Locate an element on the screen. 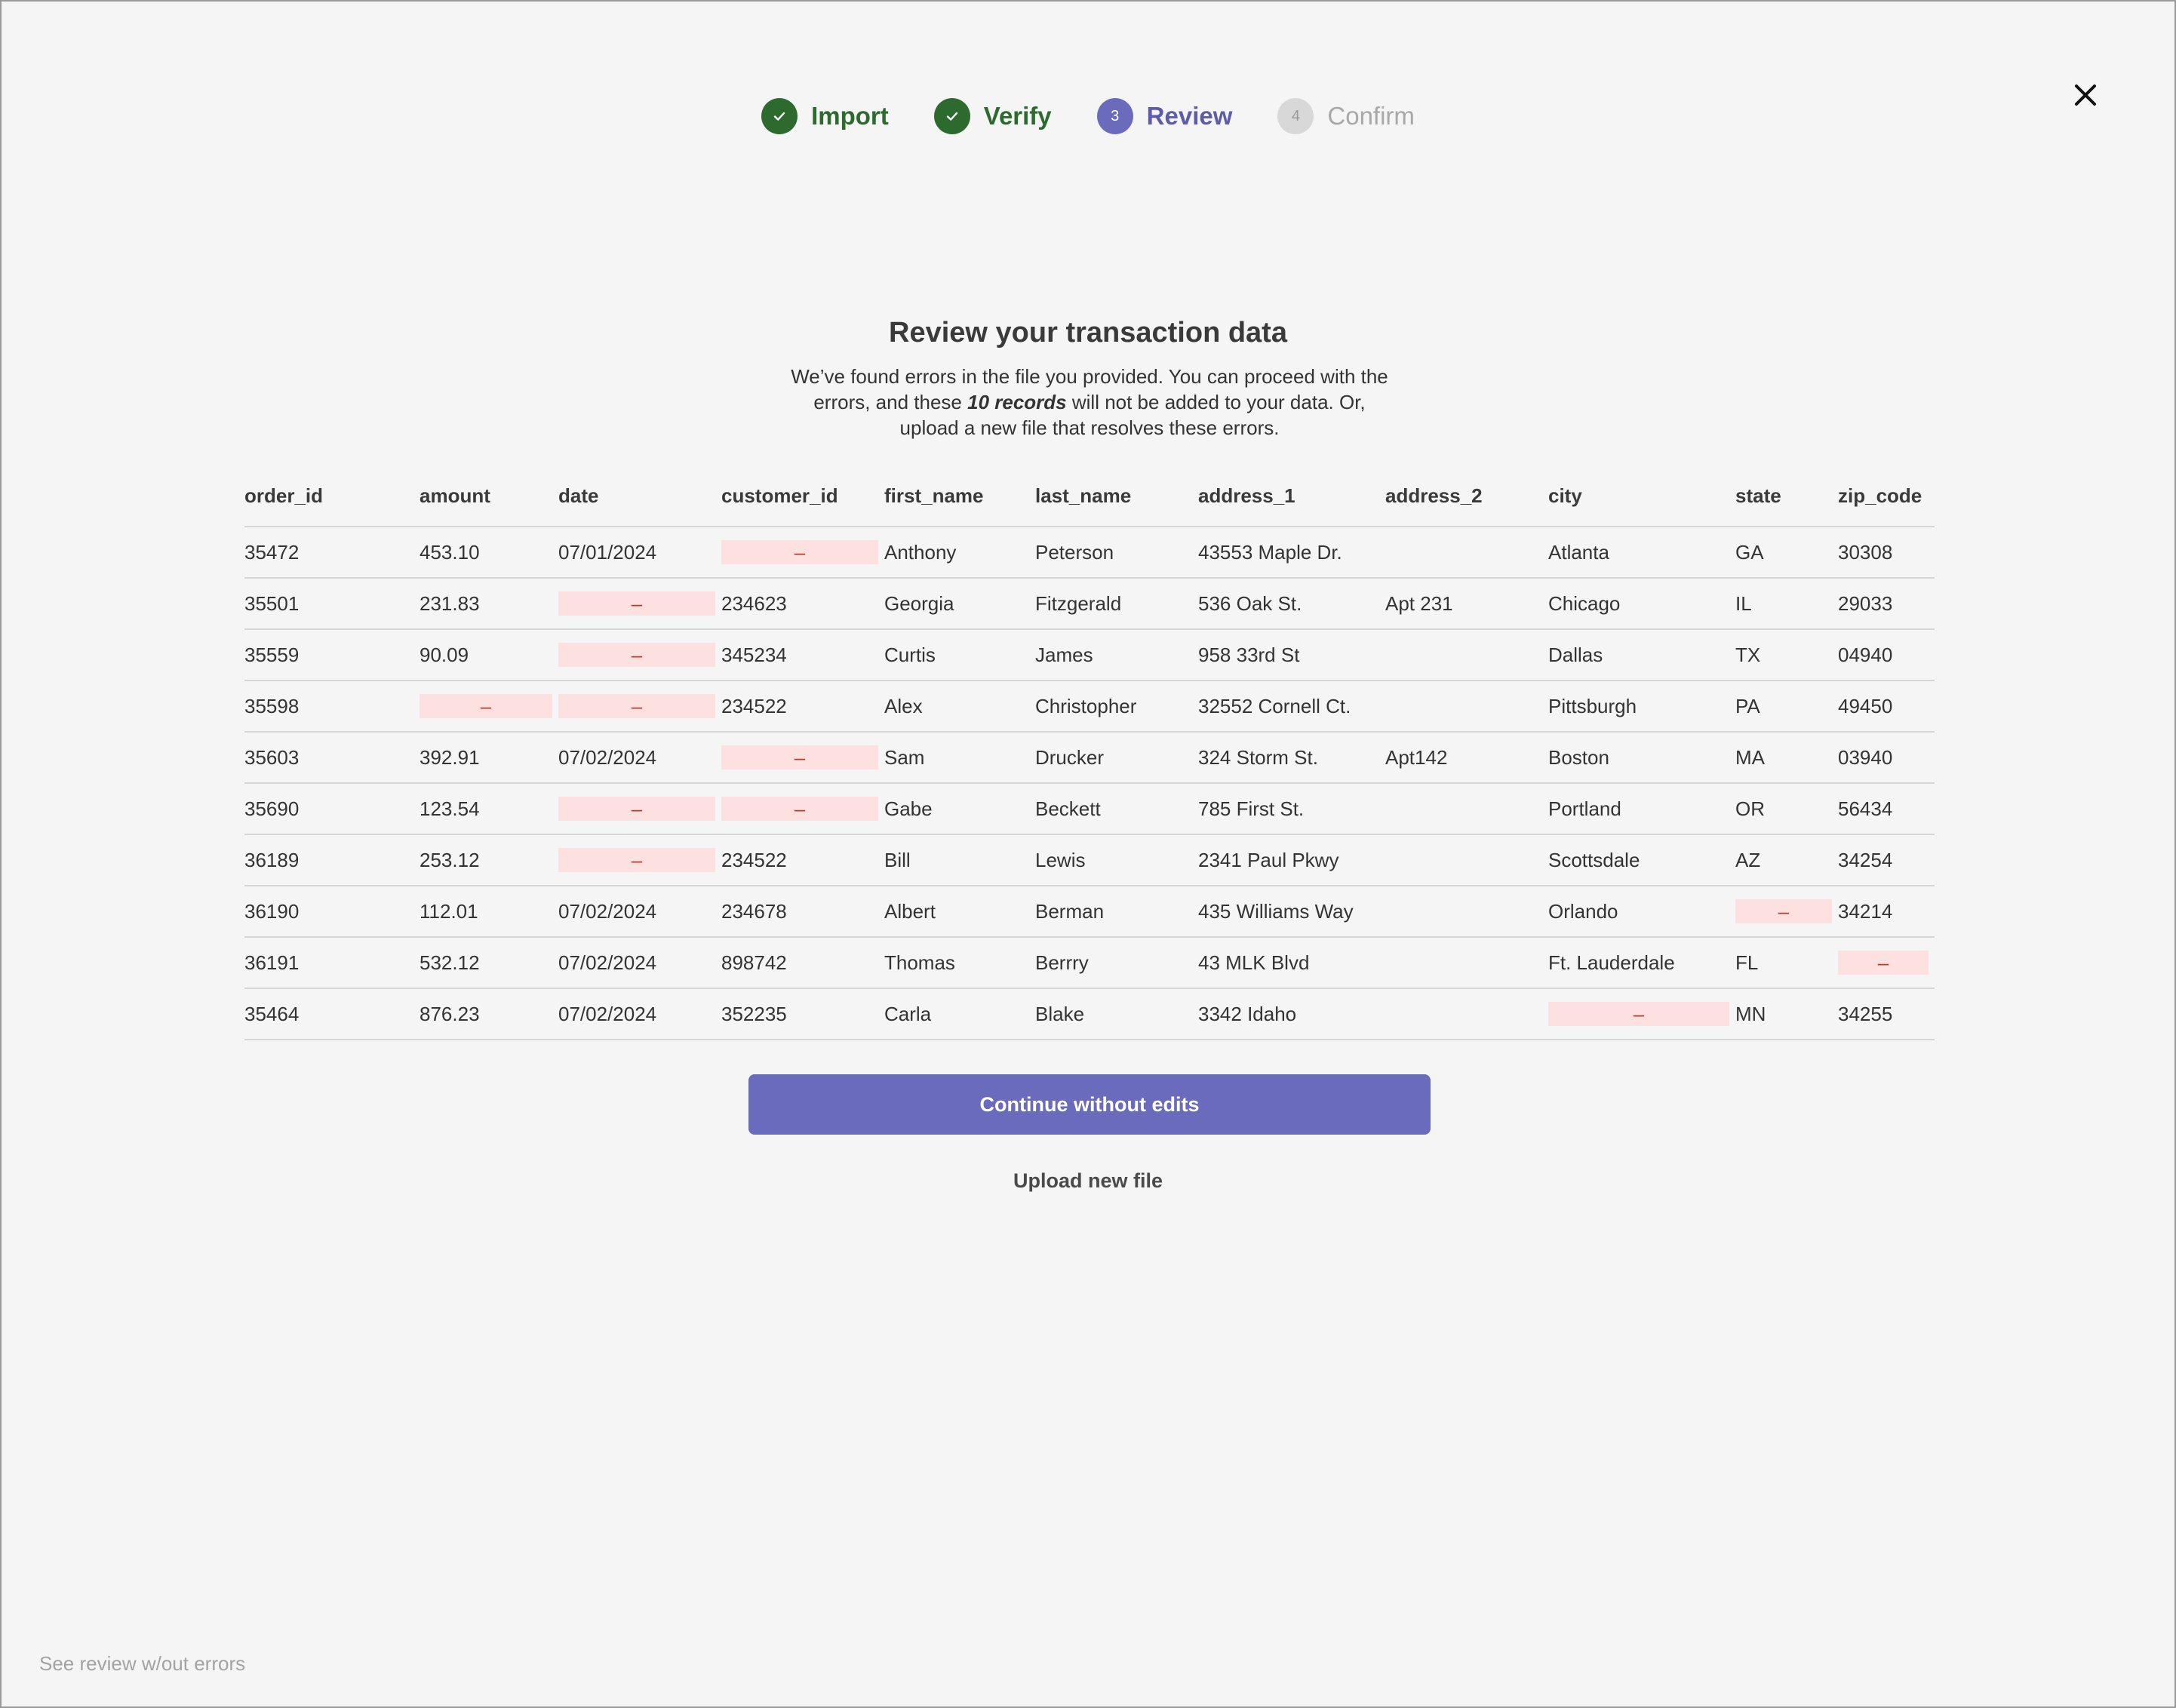  cell-address-1: 2341 Paul Pkwy is located at coordinates (1291, 860).